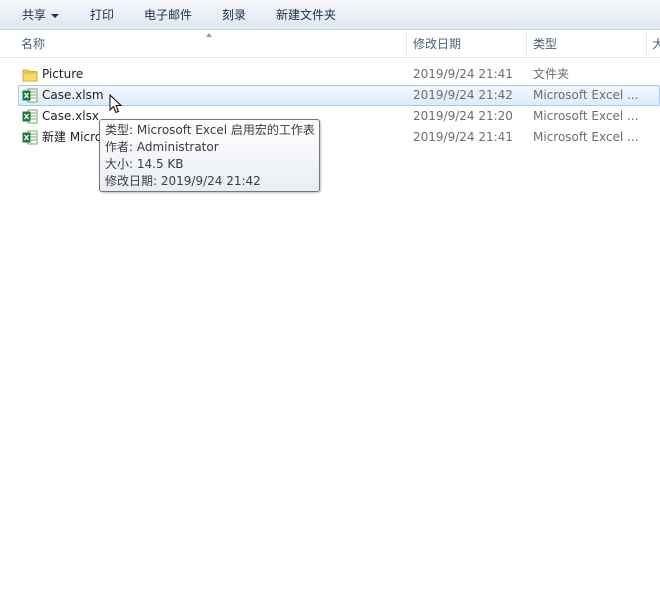  Describe the element at coordinates (463, 95) in the screenshot. I see `file-modified: 2019/9/24 21:42` at that location.